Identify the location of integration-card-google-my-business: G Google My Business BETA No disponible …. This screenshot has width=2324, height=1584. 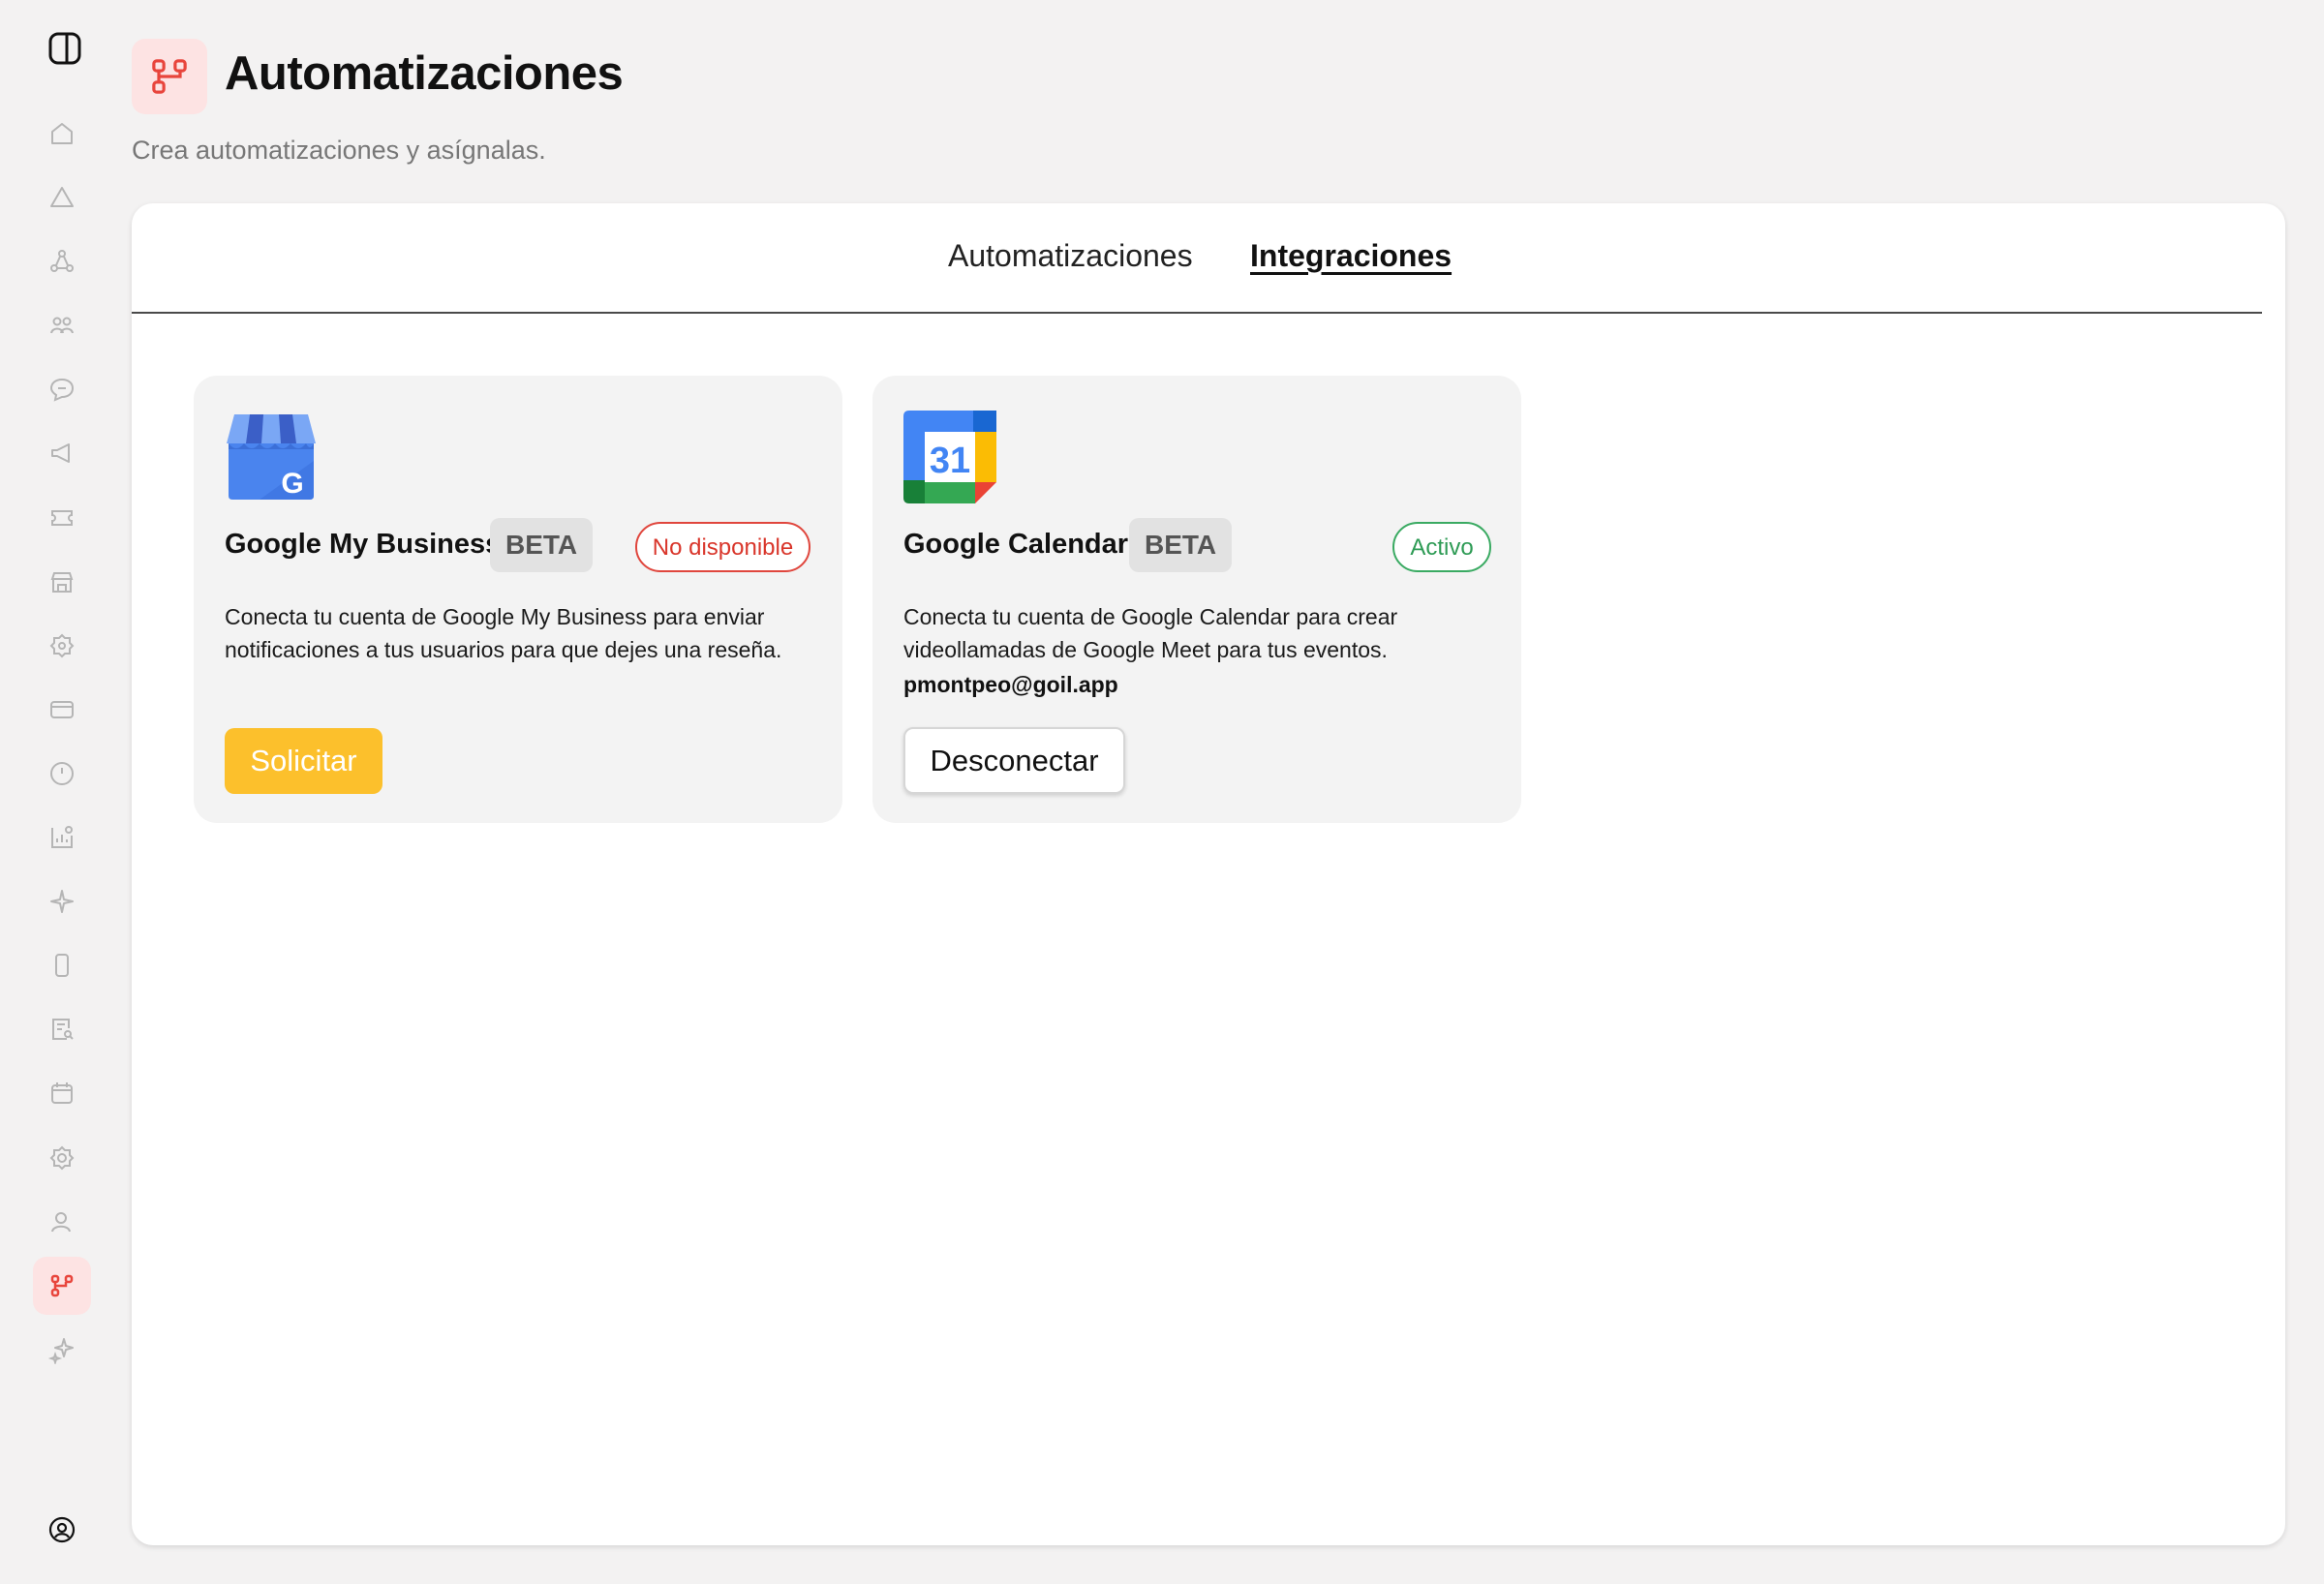
(518, 599).